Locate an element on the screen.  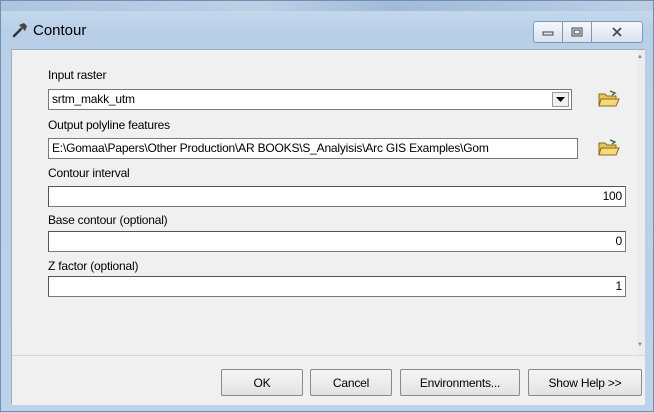
chevron-down-icon is located at coordinates (560, 99).